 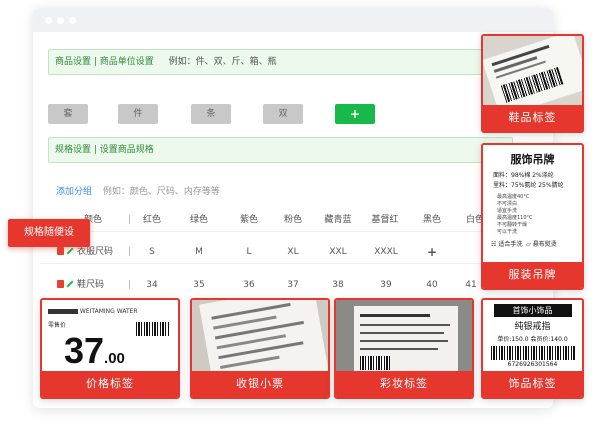 What do you see at coordinates (249, 220) in the screenshot?
I see `color-value: 紫色` at bounding box center [249, 220].